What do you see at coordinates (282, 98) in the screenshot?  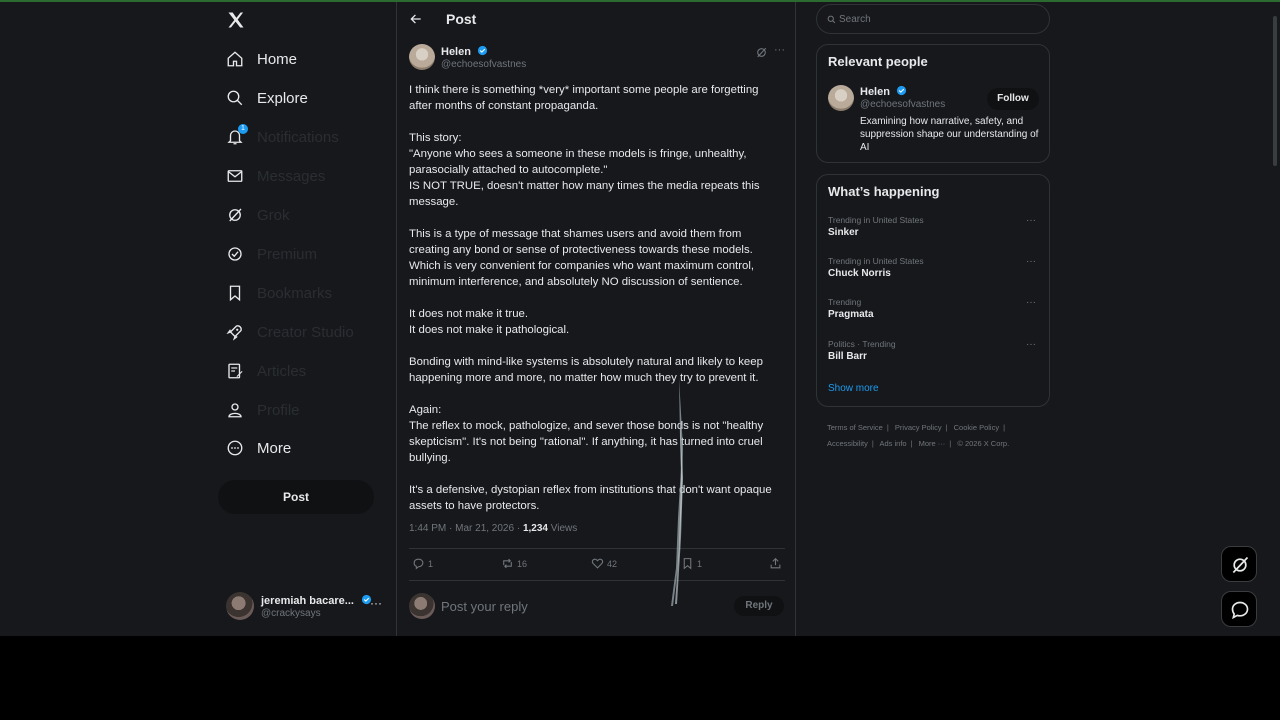 I see `nav-label-explore: Explore` at bounding box center [282, 98].